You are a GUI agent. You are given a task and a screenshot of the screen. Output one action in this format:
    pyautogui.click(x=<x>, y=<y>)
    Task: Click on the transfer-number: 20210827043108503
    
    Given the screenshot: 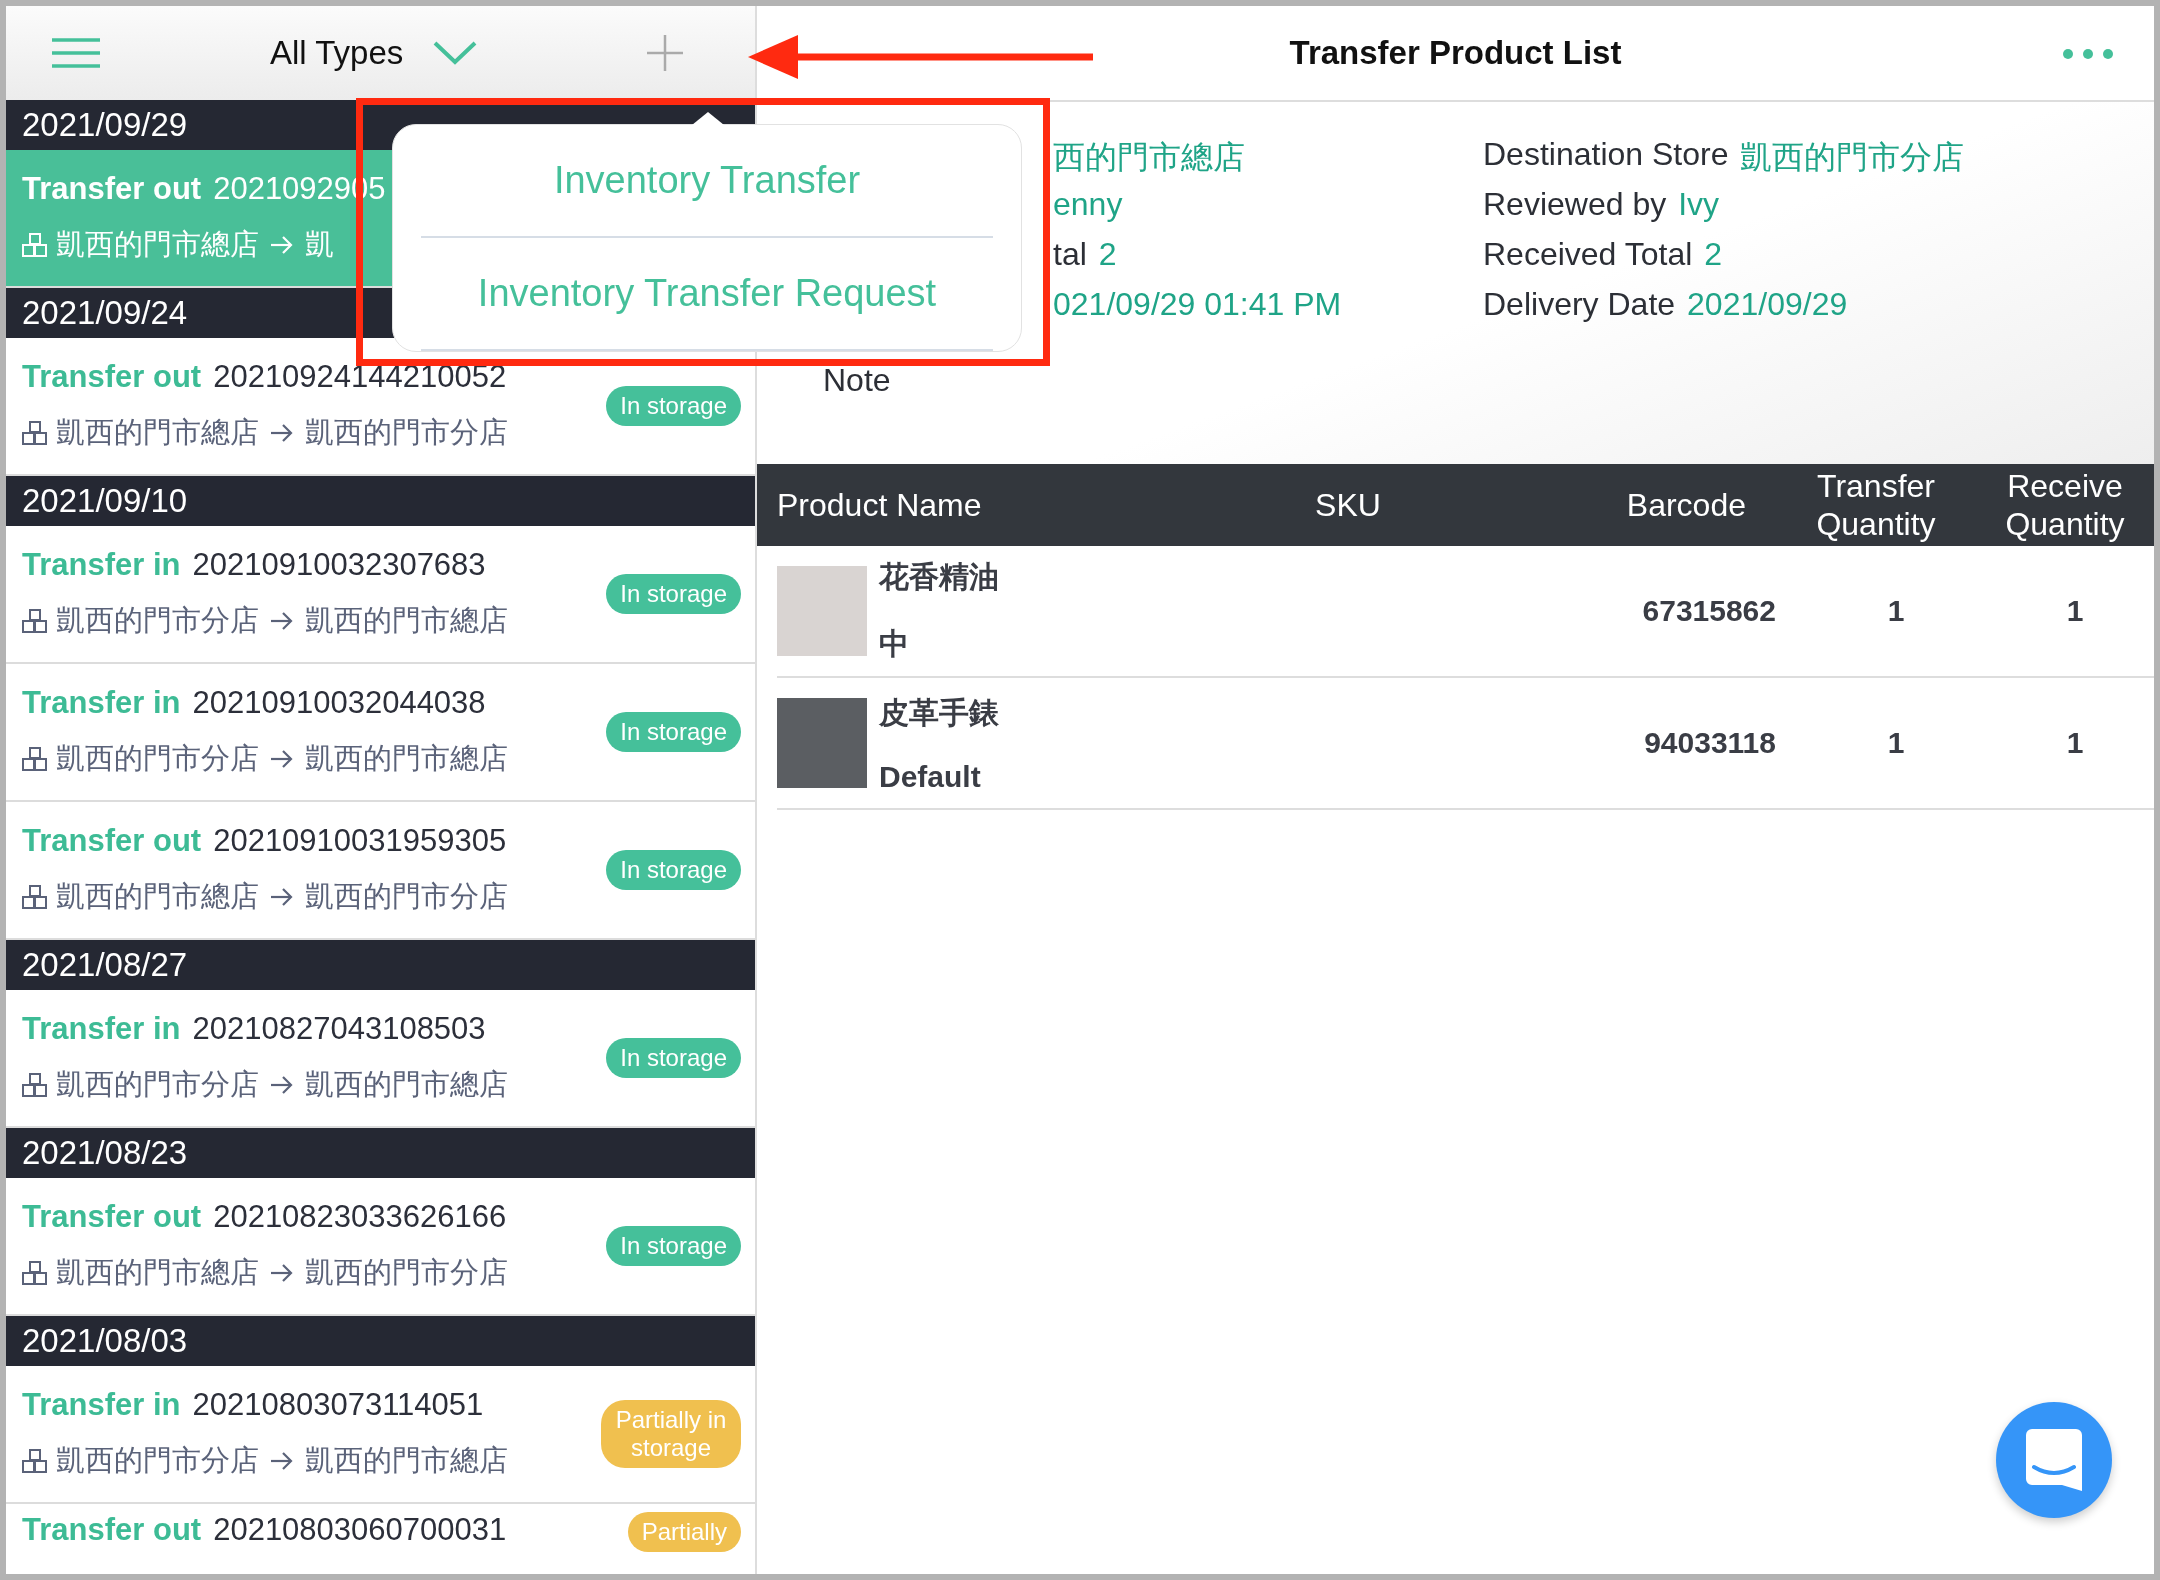 What is the action you would take?
    pyautogui.click(x=339, y=1029)
    